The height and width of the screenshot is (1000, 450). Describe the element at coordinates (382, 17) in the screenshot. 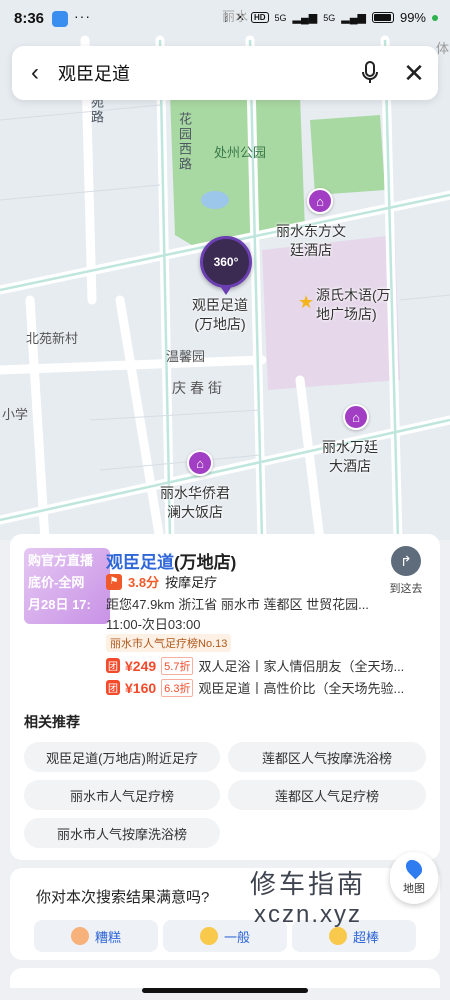

I see `battery-icon` at that location.